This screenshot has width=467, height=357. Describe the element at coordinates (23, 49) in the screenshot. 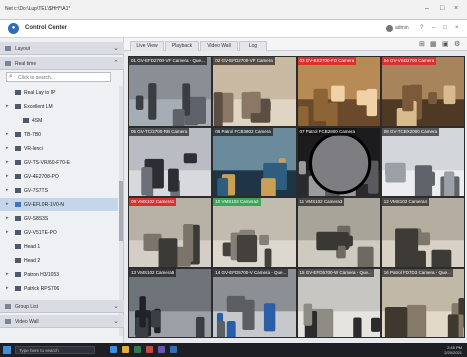

I see `panel-layout-label: Layout` at that location.